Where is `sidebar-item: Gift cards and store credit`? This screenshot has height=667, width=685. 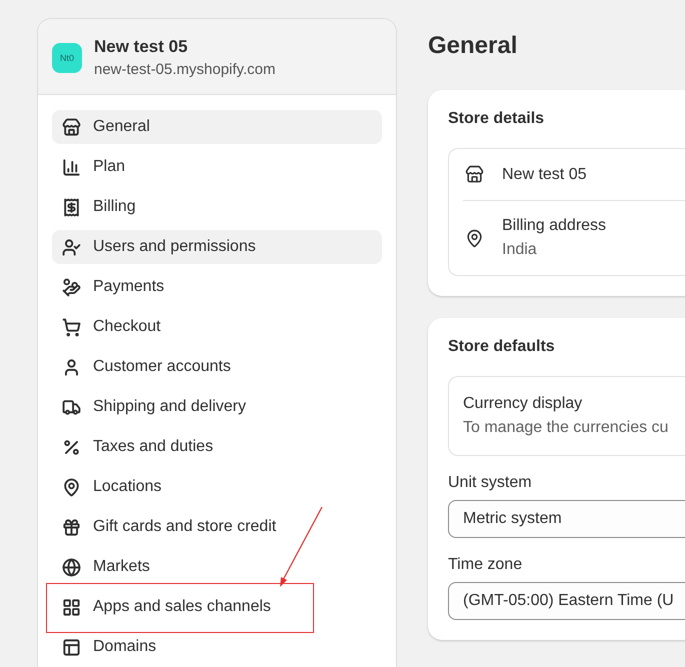
sidebar-item: Gift cards and store credit is located at coordinates (217, 527).